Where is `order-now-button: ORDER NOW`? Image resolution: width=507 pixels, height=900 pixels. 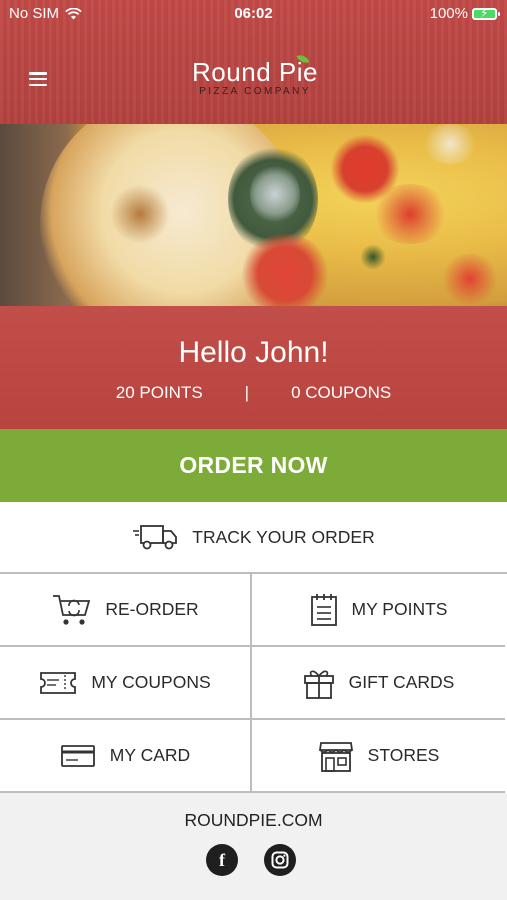
order-now-button: ORDER NOW is located at coordinates (253, 465).